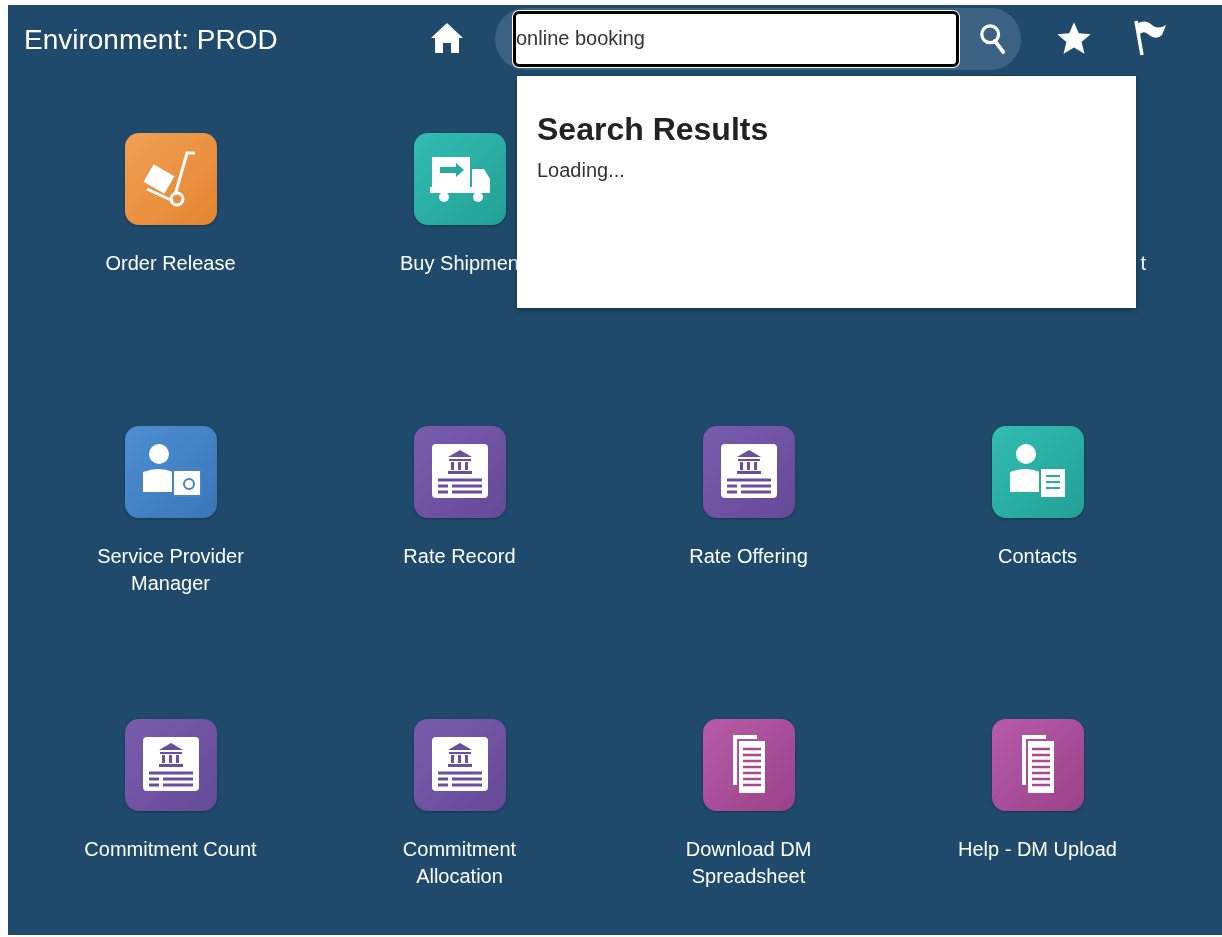 The width and height of the screenshot is (1222, 937). What do you see at coordinates (736, 38) in the screenshot?
I see `search-field: online booking` at bounding box center [736, 38].